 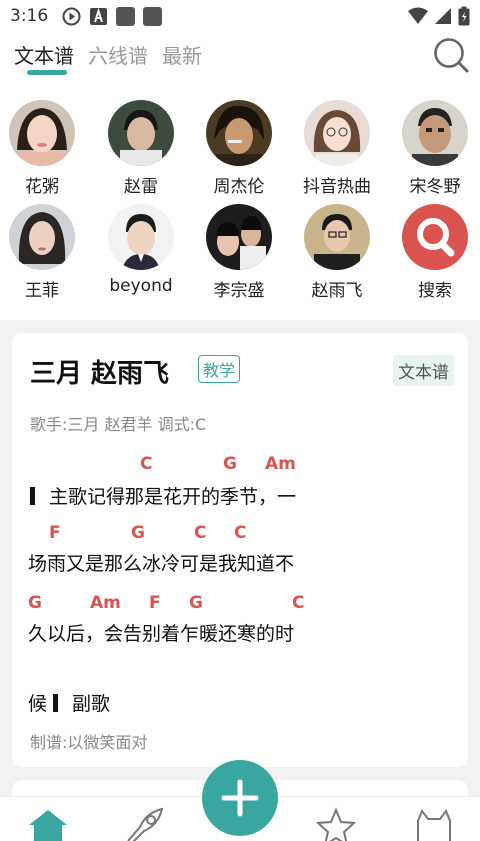 I want to click on wifi-icon, so click(x=418, y=15).